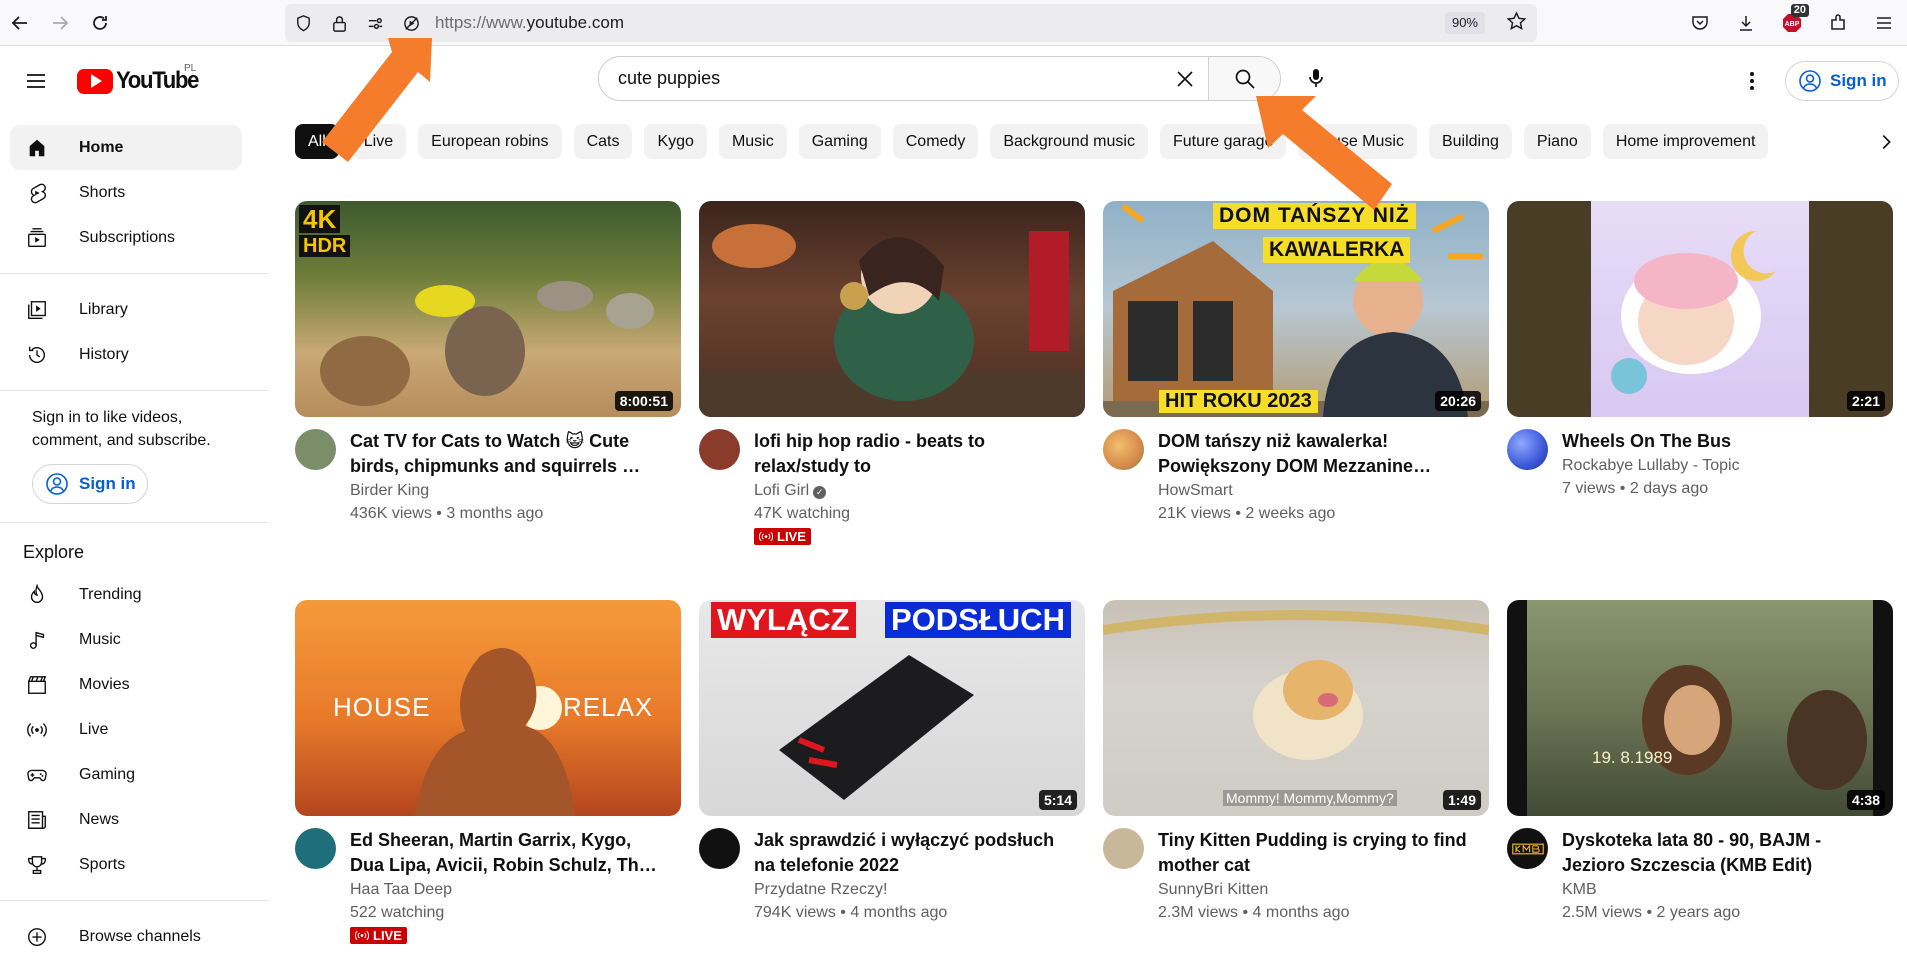 This screenshot has height=960, width=1907. Describe the element at coordinates (126, 864) in the screenshot. I see `sidebar-item-sports: Sports` at that location.